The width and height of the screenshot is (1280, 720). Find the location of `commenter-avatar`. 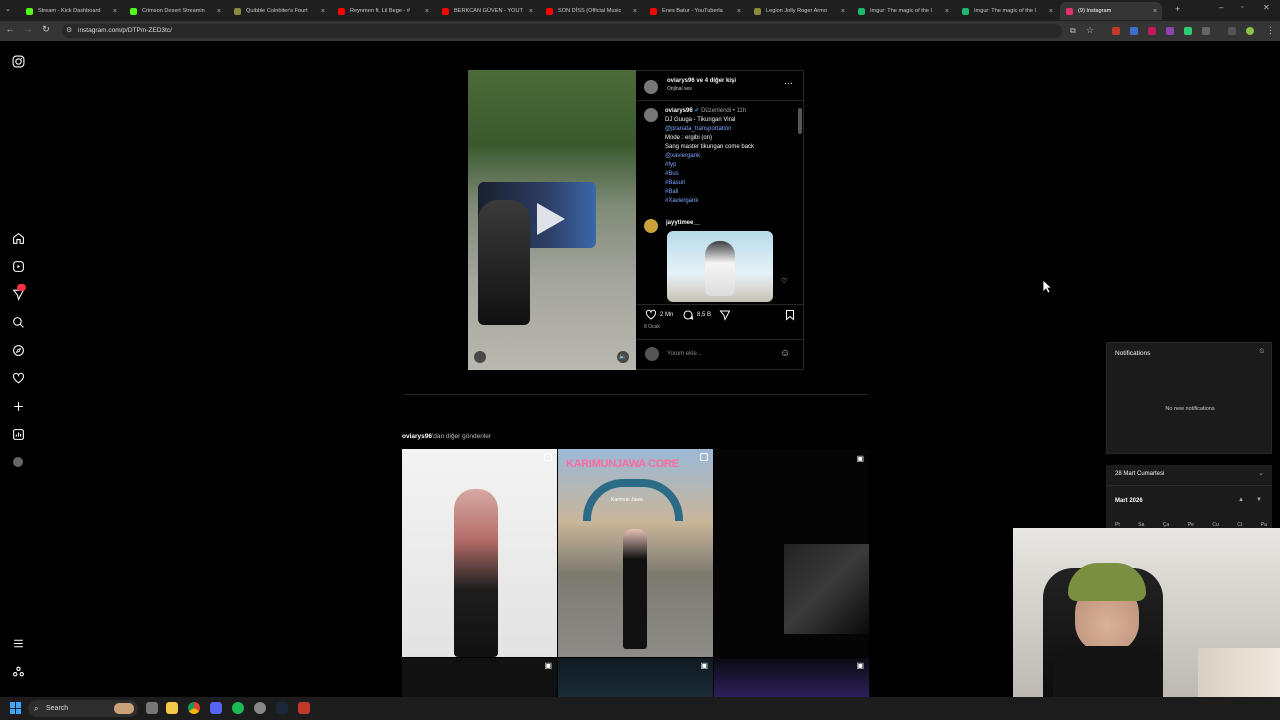

commenter-avatar is located at coordinates (651, 226).